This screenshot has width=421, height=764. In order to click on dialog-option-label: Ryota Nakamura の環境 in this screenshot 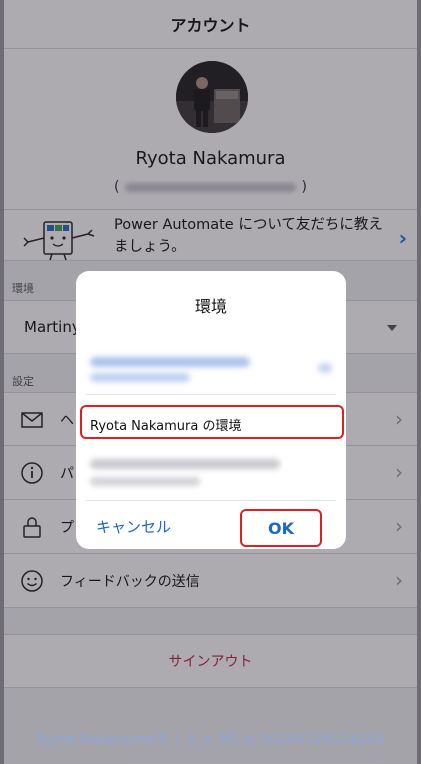, I will do `click(166, 426)`.